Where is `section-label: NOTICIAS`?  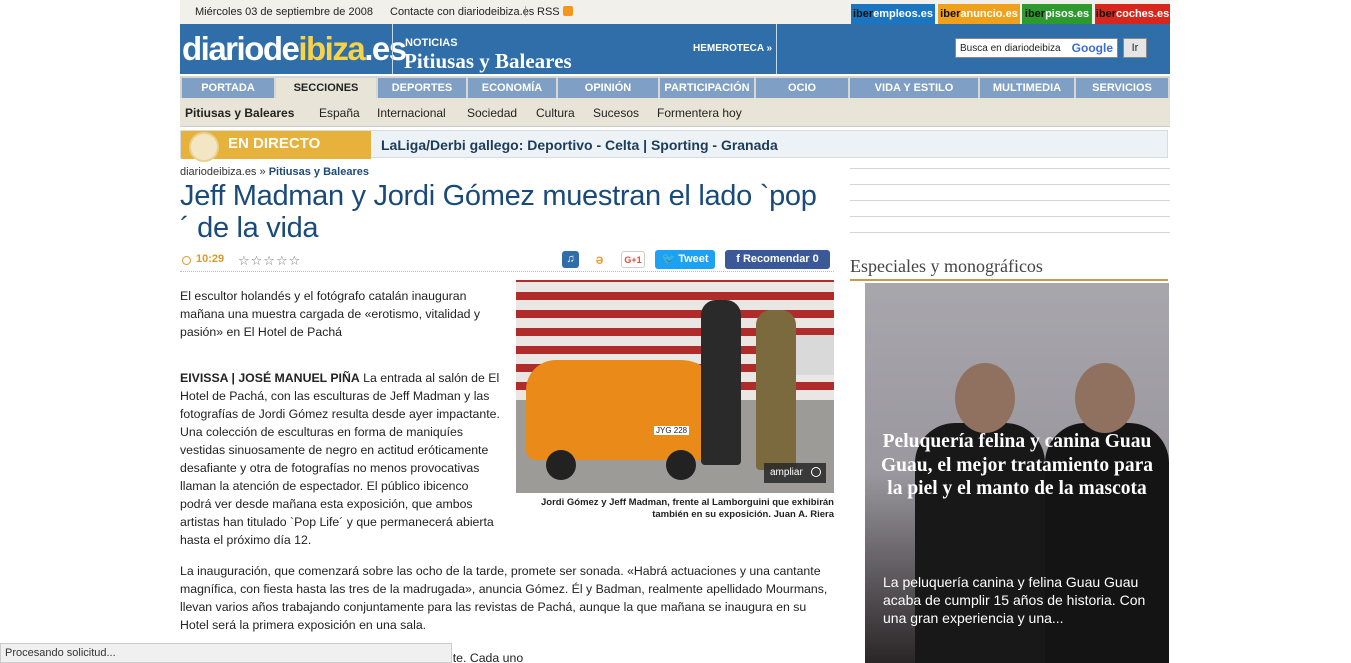 section-label: NOTICIAS is located at coordinates (431, 43).